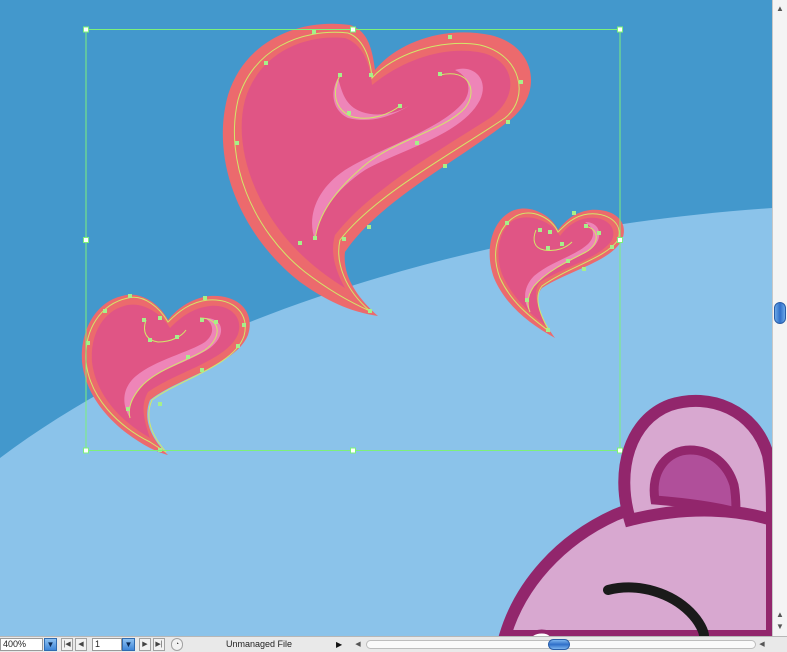 The image size is (787, 652). I want to click on play-icon: ▶, so click(341, 644).